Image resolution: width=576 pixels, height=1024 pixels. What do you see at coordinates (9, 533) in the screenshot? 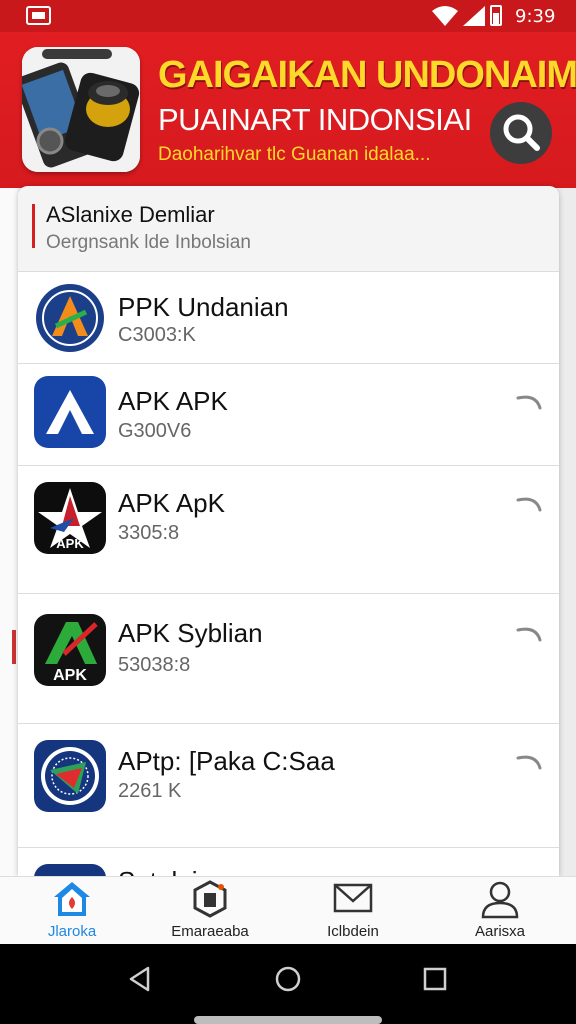
I see `background-strip` at bounding box center [9, 533].